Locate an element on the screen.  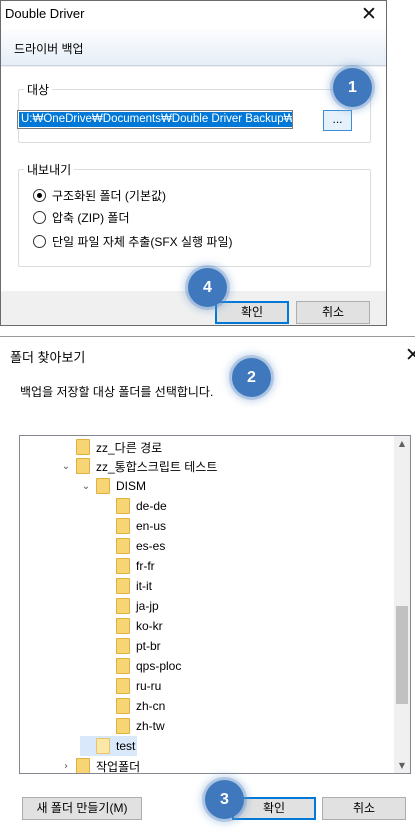
tree-item-selected: test is located at coordinates (109, 746).